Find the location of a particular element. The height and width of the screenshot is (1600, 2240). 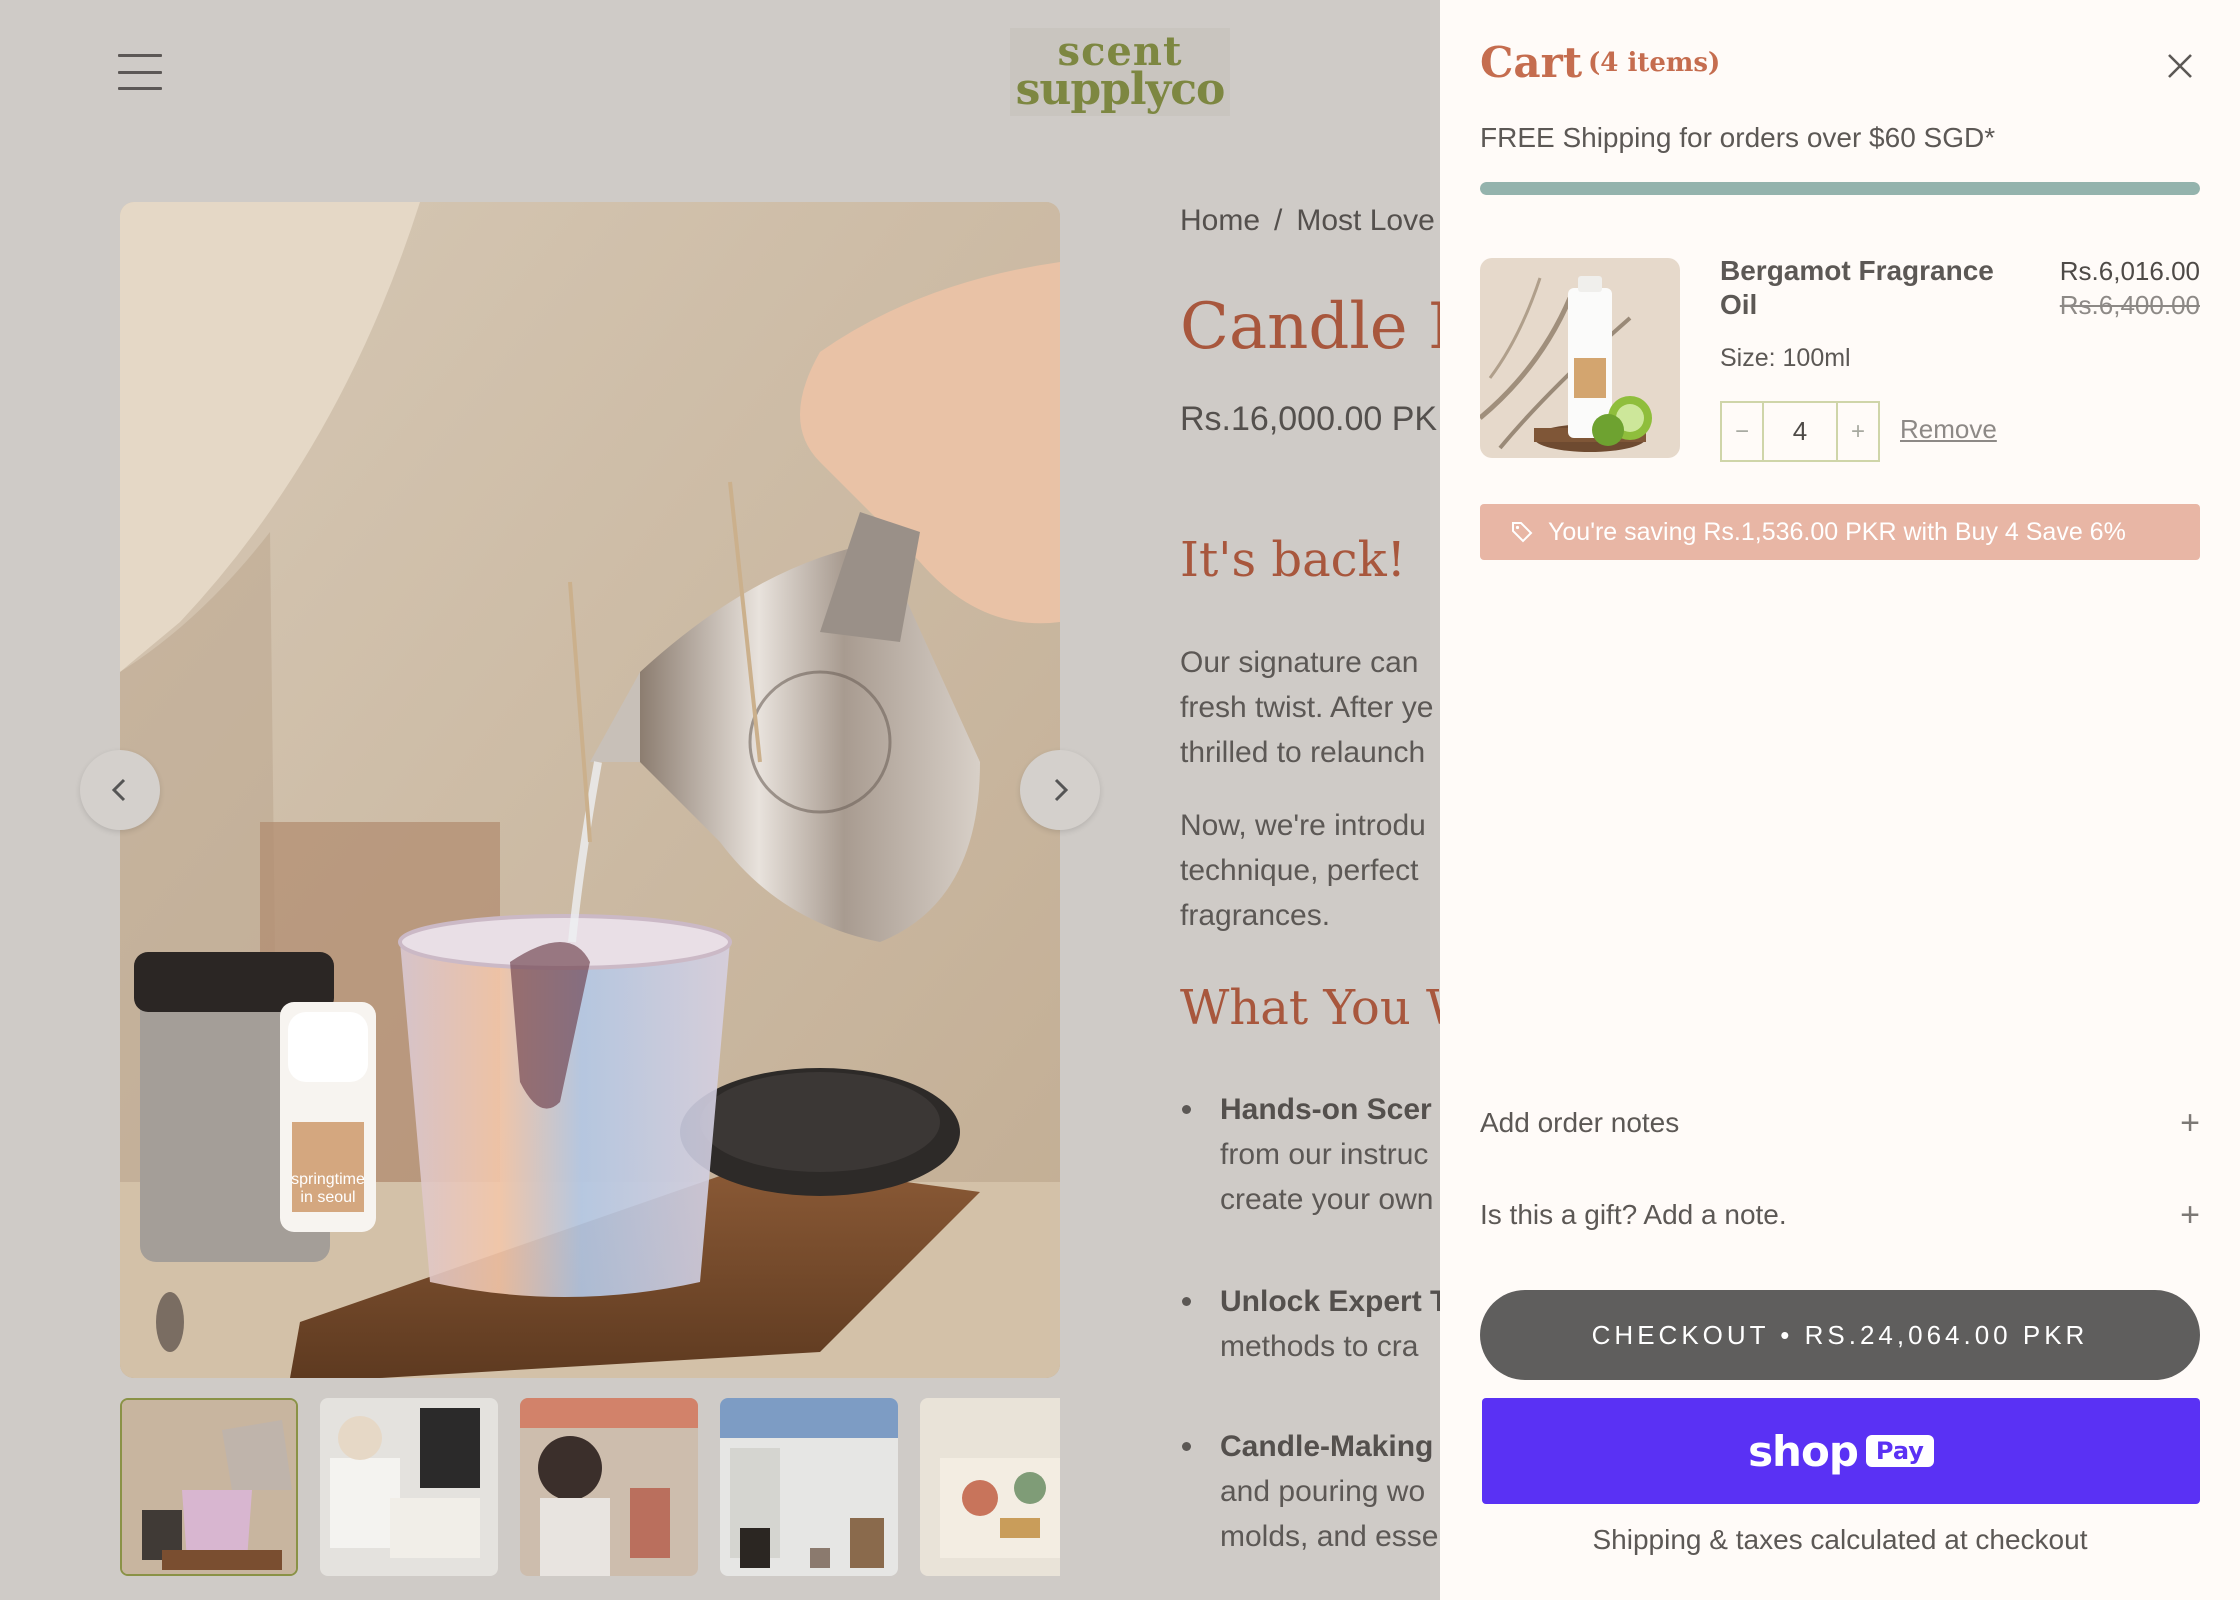

breadcrumb-current: Most Love is located at coordinates (1365, 220).